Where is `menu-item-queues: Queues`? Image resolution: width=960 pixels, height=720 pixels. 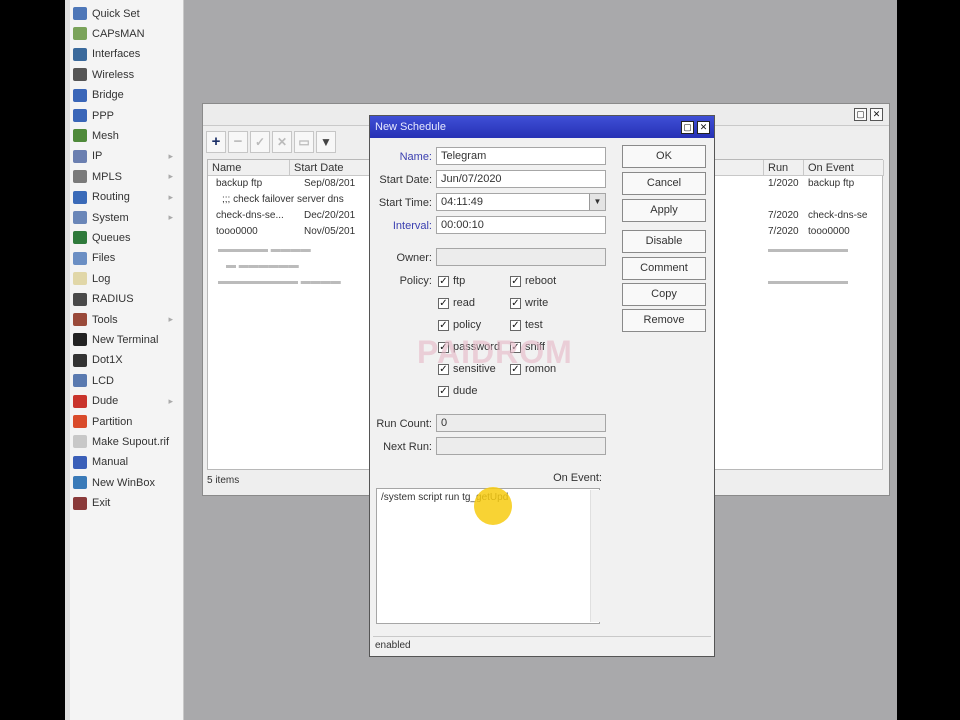 menu-item-queues: Queues is located at coordinates (126, 237).